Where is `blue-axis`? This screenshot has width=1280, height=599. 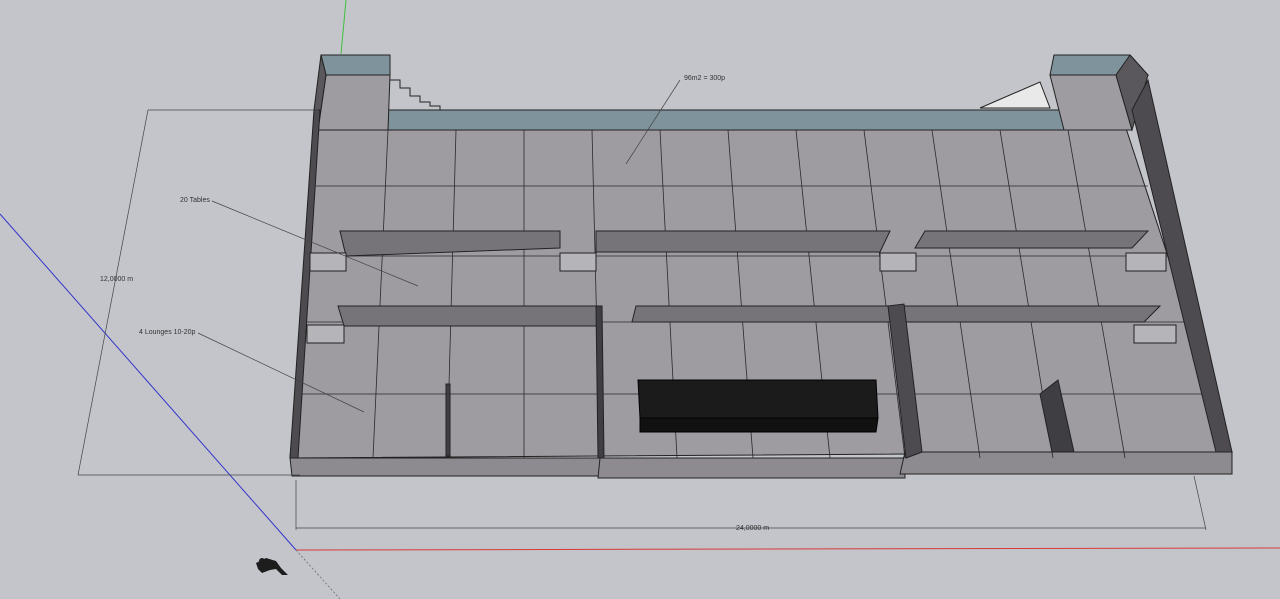 blue-axis is located at coordinates (148, 382).